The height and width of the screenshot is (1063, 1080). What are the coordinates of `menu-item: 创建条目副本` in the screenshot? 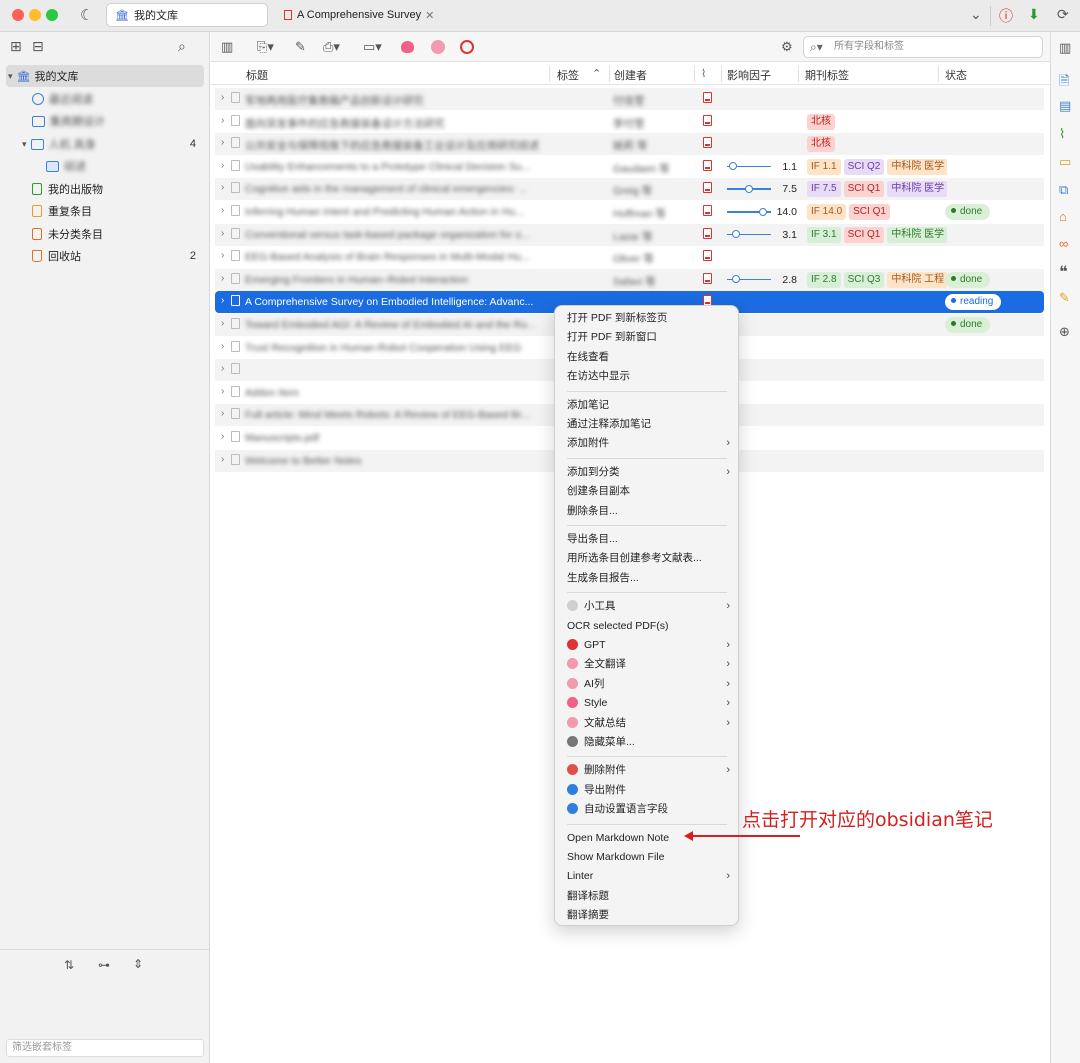 It's located at (649, 491).